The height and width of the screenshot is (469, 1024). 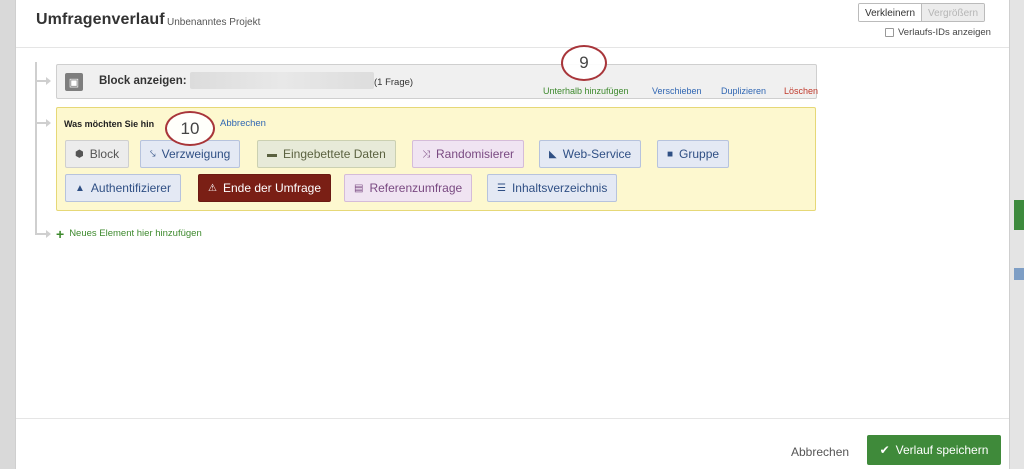 What do you see at coordinates (74, 82) in the screenshot?
I see `cube-icon: ▣` at bounding box center [74, 82].